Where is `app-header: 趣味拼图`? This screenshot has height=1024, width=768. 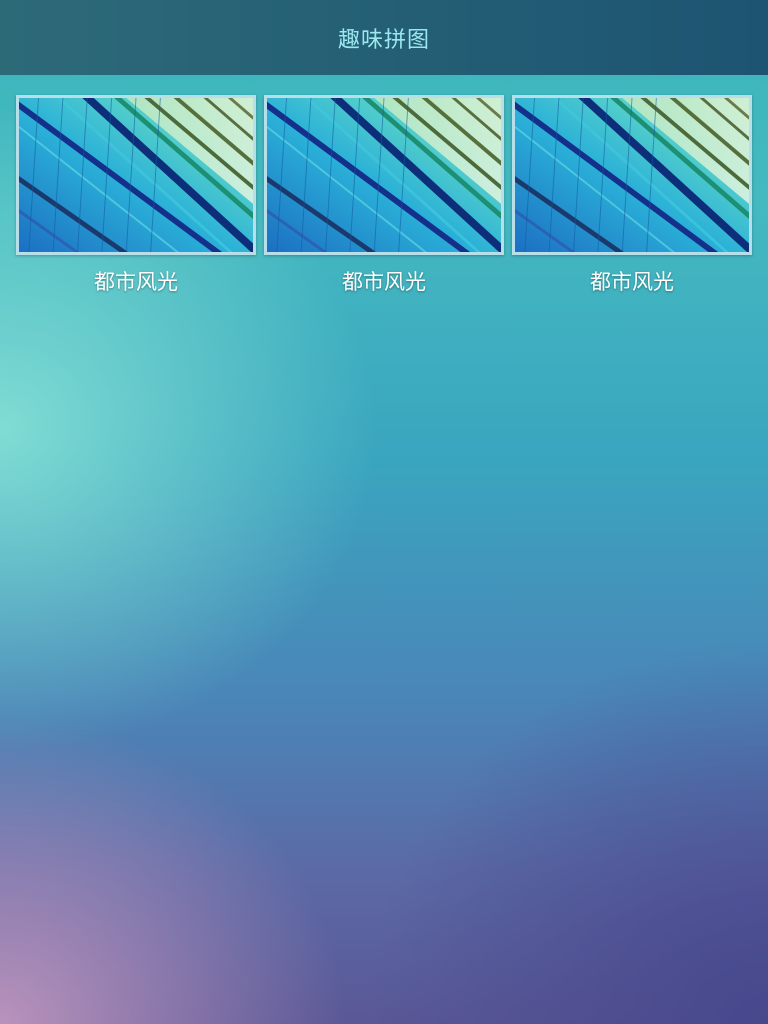 app-header: 趣味拼图 is located at coordinates (384, 37).